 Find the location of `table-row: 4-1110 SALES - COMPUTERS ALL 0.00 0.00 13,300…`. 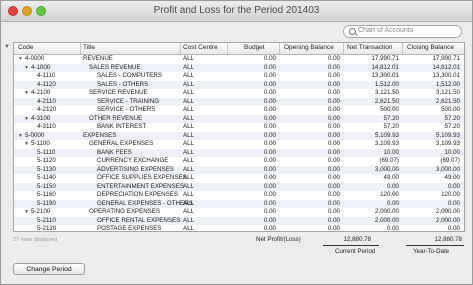

table-row: 4-1110 SALES - COMPUTERS ALL 0.00 0.00 13,300… is located at coordinates (239, 76).